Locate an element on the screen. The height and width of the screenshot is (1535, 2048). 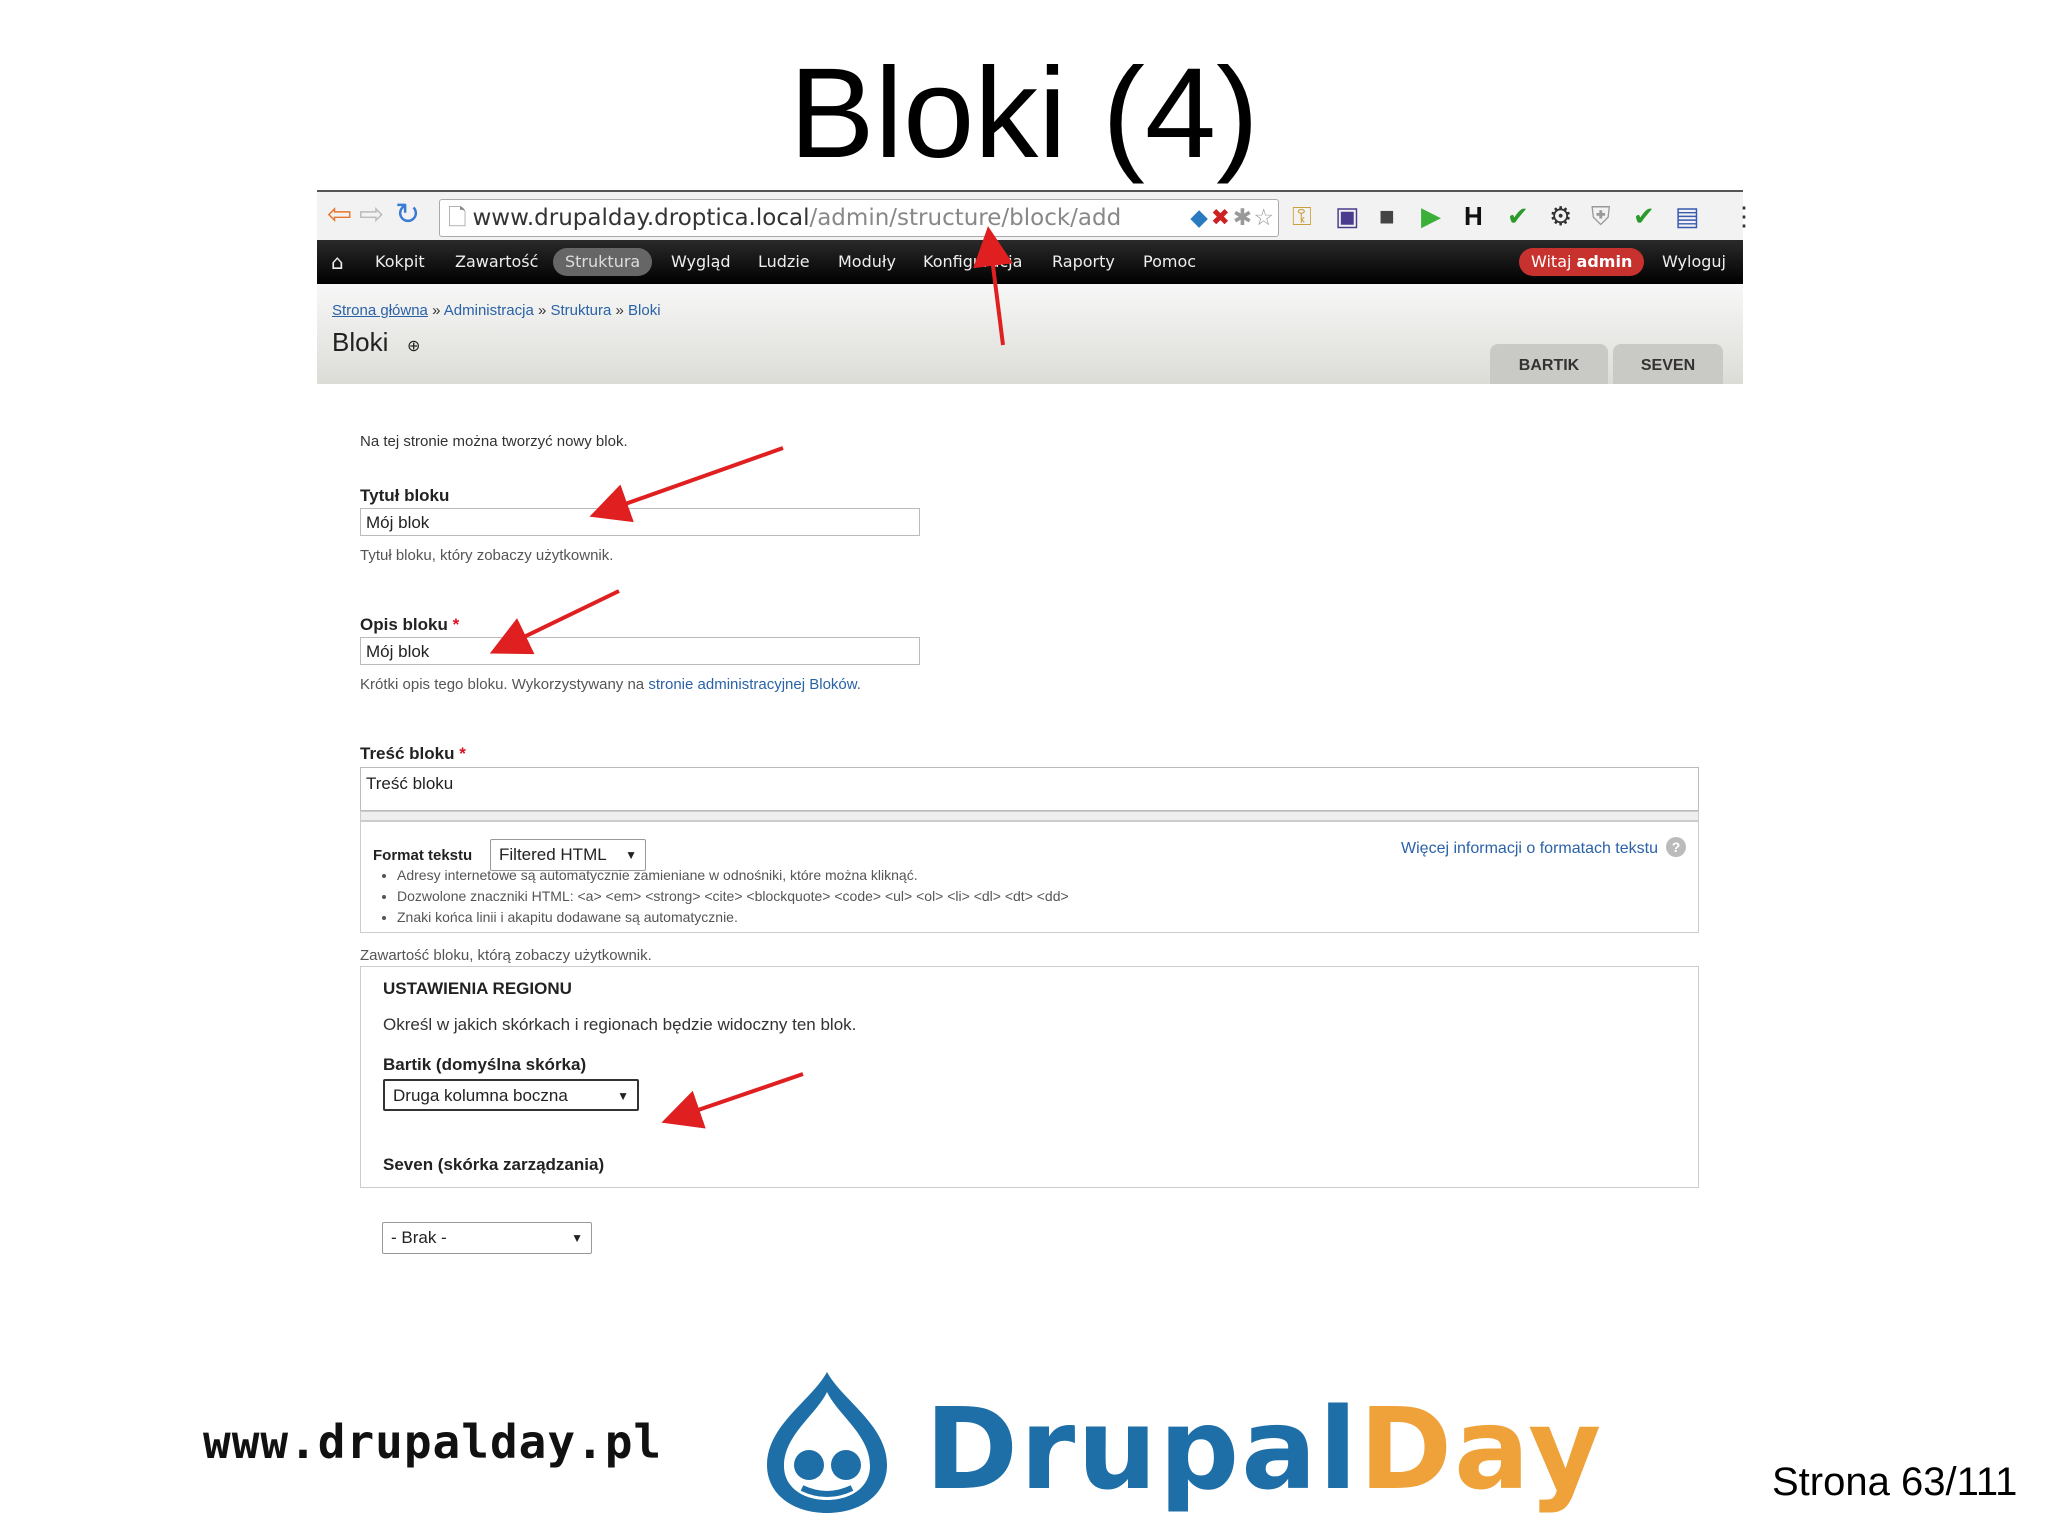
slide-title: Bloki (4) is located at coordinates (1024, 113).